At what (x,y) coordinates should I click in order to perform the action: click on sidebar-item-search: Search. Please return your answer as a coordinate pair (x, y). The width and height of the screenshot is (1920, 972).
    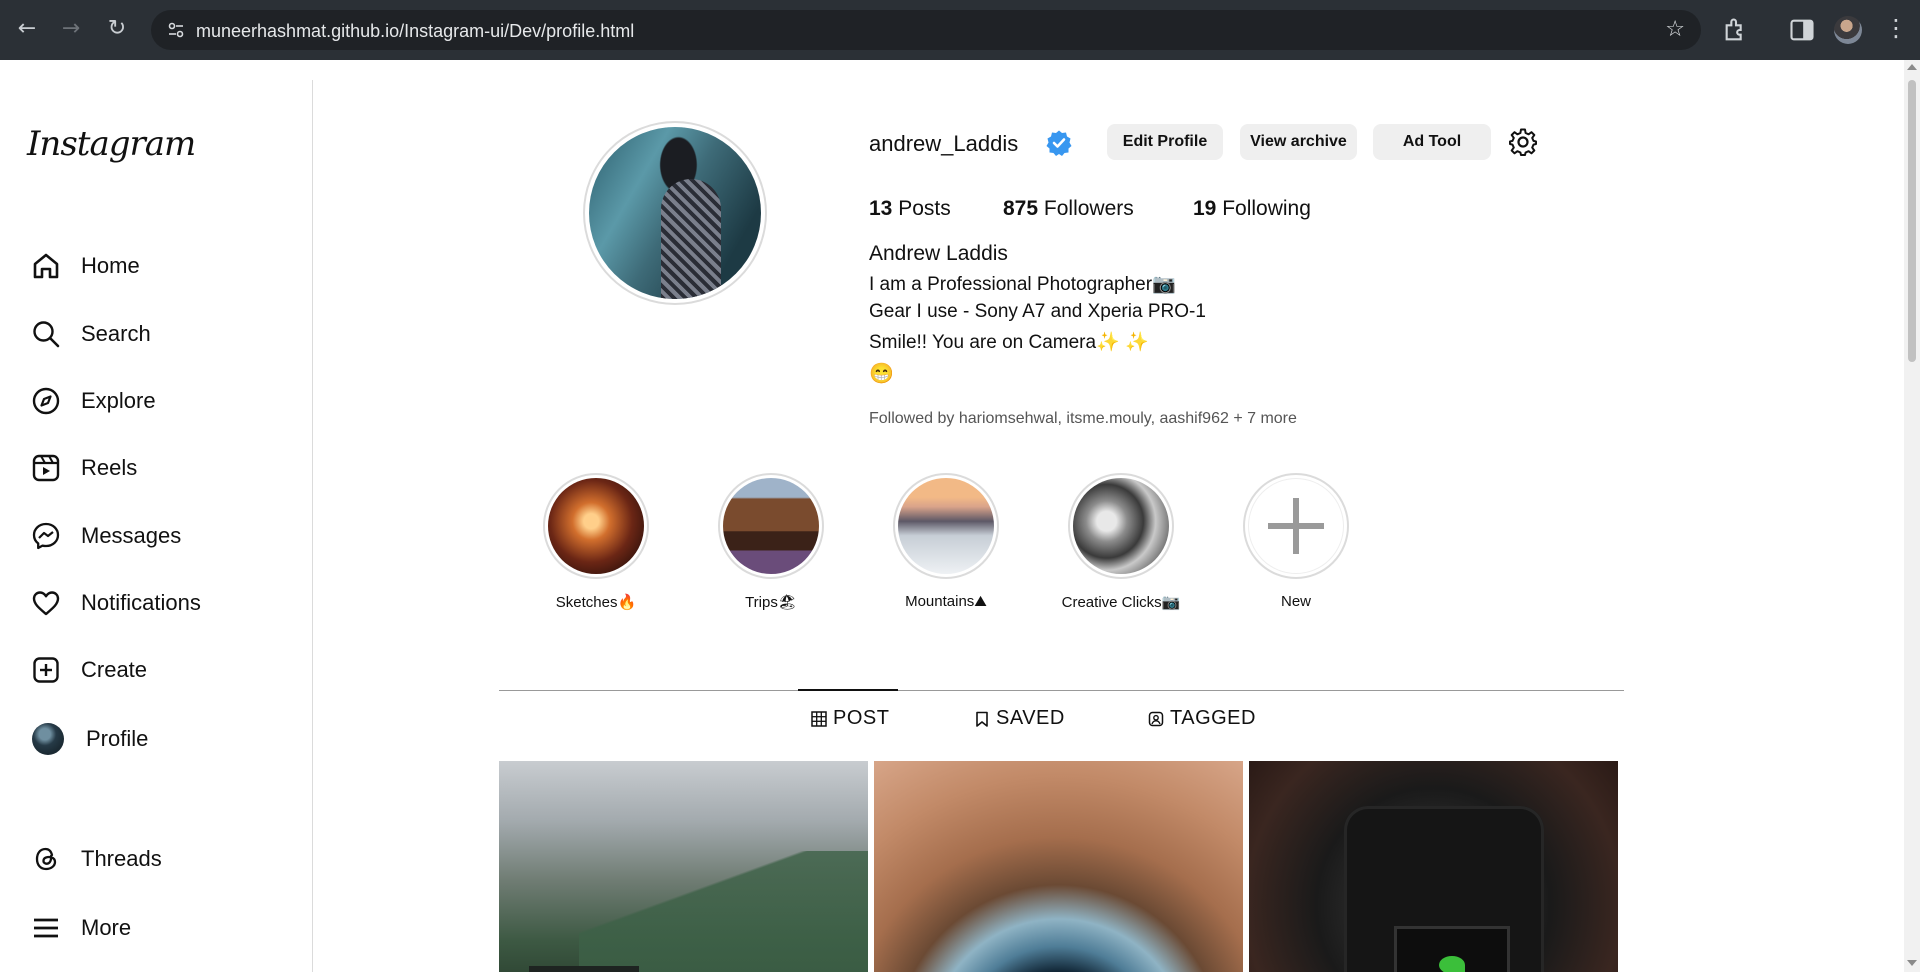
    Looking at the image, I should click on (160, 334).